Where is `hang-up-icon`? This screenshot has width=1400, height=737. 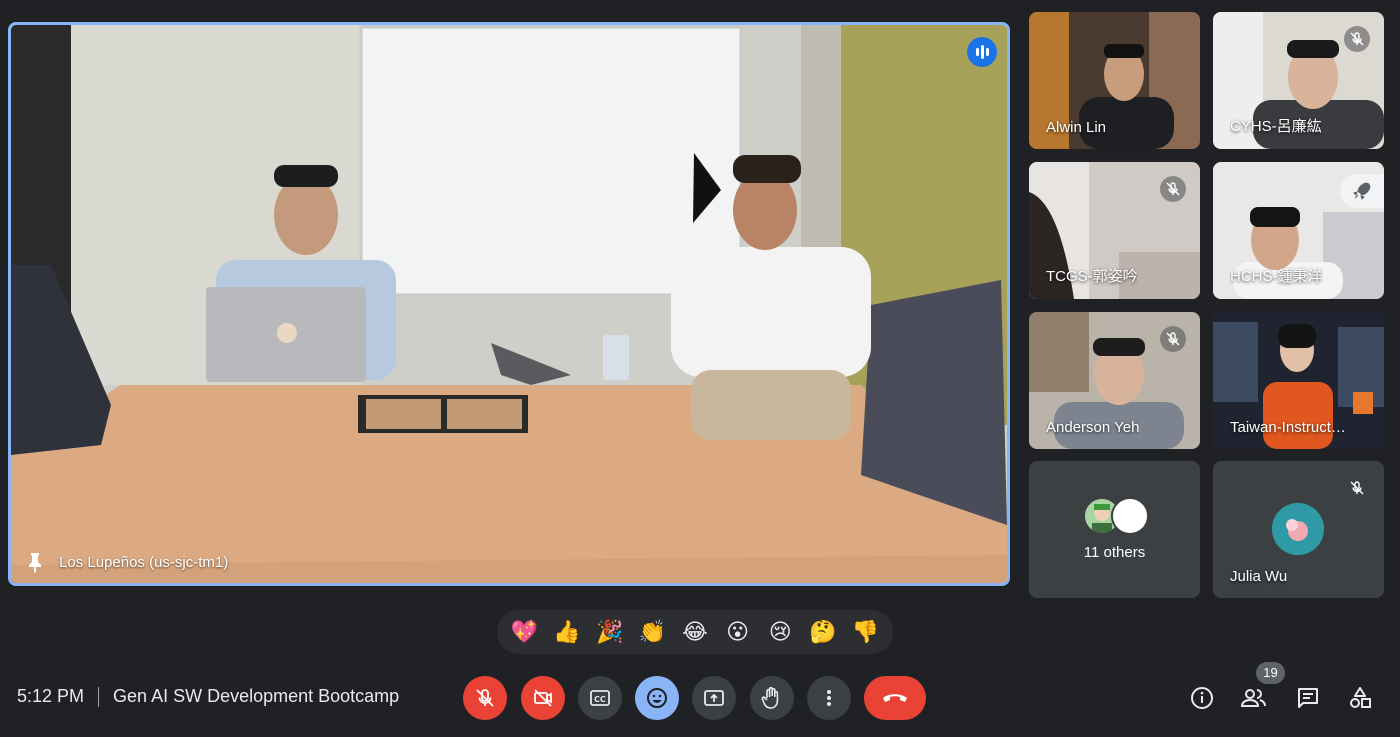
hang-up-icon is located at coordinates (895, 698).